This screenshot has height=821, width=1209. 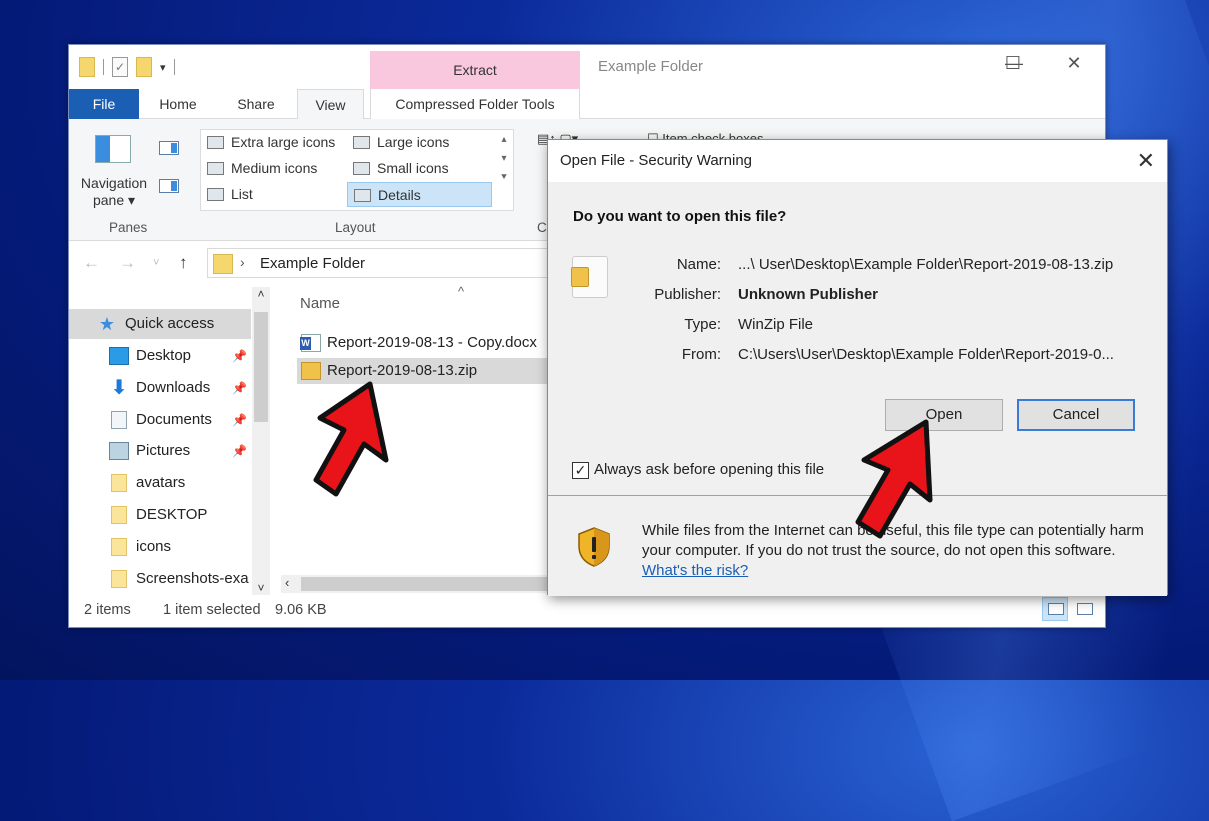 What do you see at coordinates (87, 67) in the screenshot?
I see `properties-icon` at bounding box center [87, 67].